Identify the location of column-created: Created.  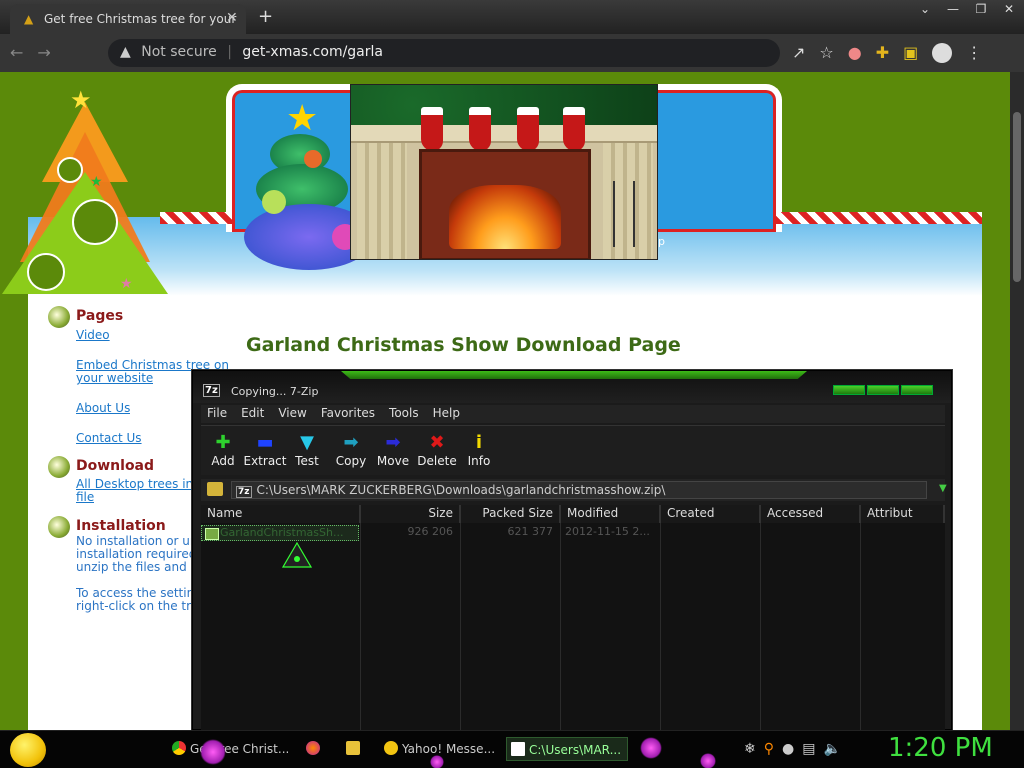
(711, 514).